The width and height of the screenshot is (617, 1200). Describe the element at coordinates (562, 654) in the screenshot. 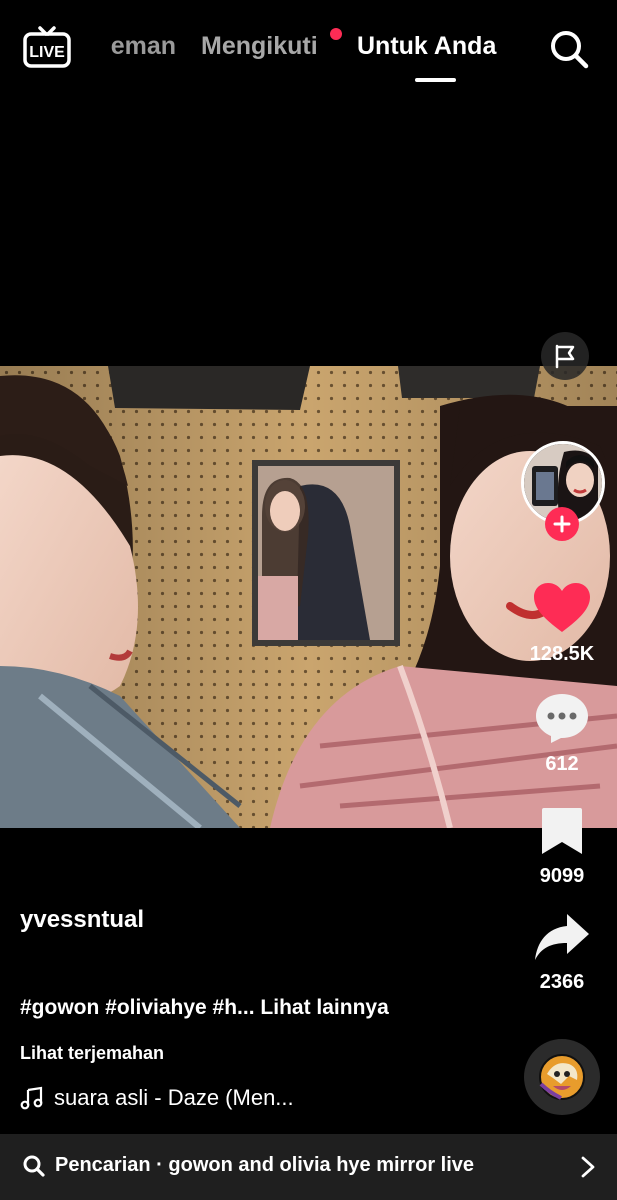

I see `like-count: 128.5K` at that location.